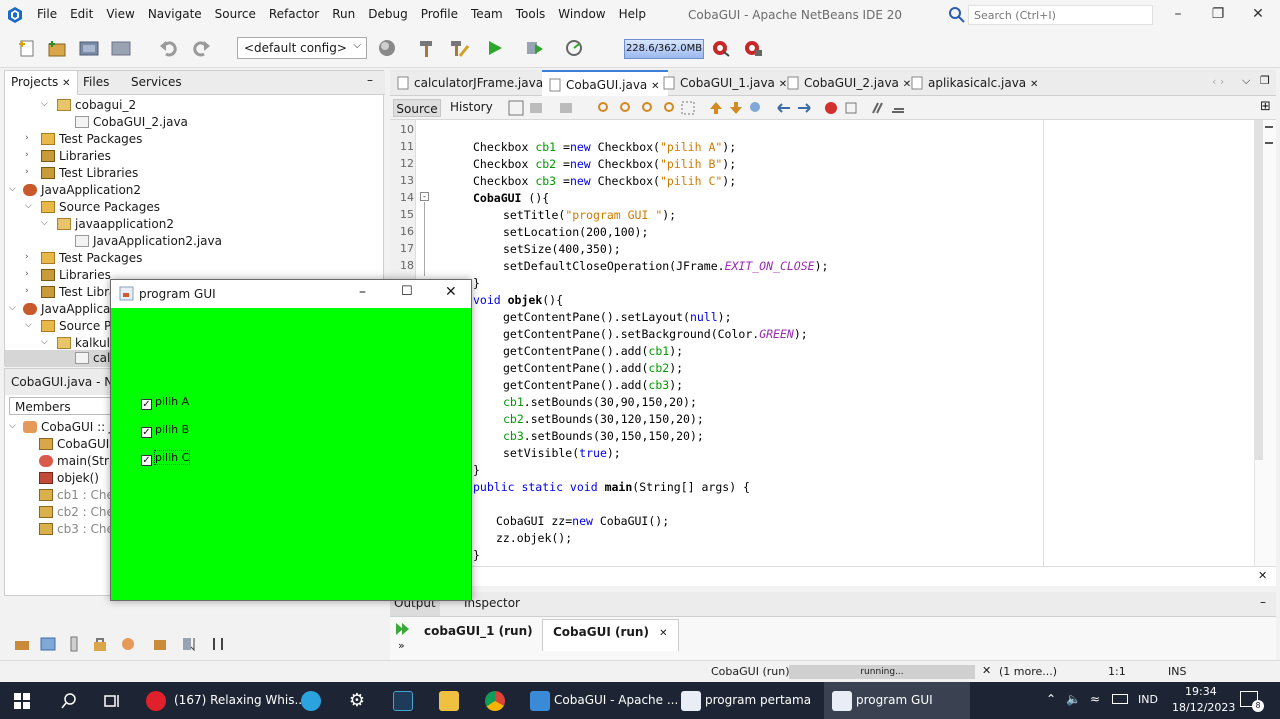  What do you see at coordinates (1148, 699) in the screenshot?
I see `language-indicator: IND` at bounding box center [1148, 699].